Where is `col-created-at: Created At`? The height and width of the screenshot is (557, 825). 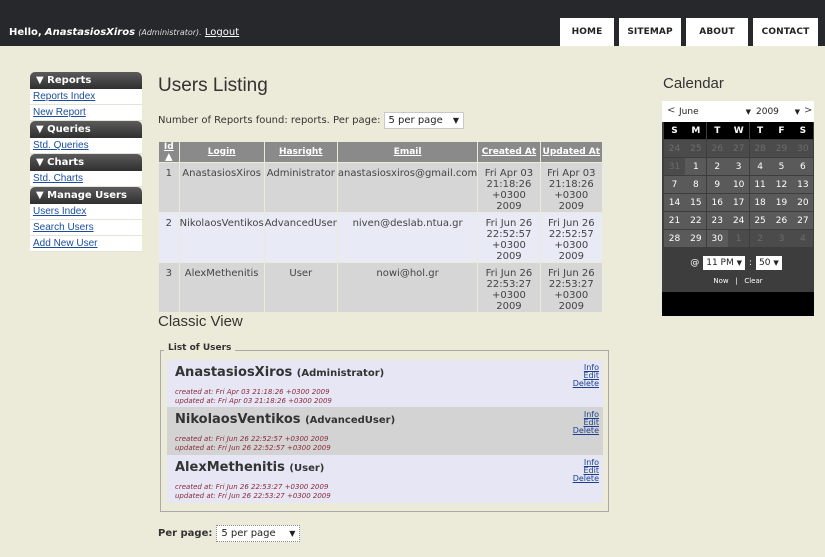
col-created-at: Created At is located at coordinates (509, 152).